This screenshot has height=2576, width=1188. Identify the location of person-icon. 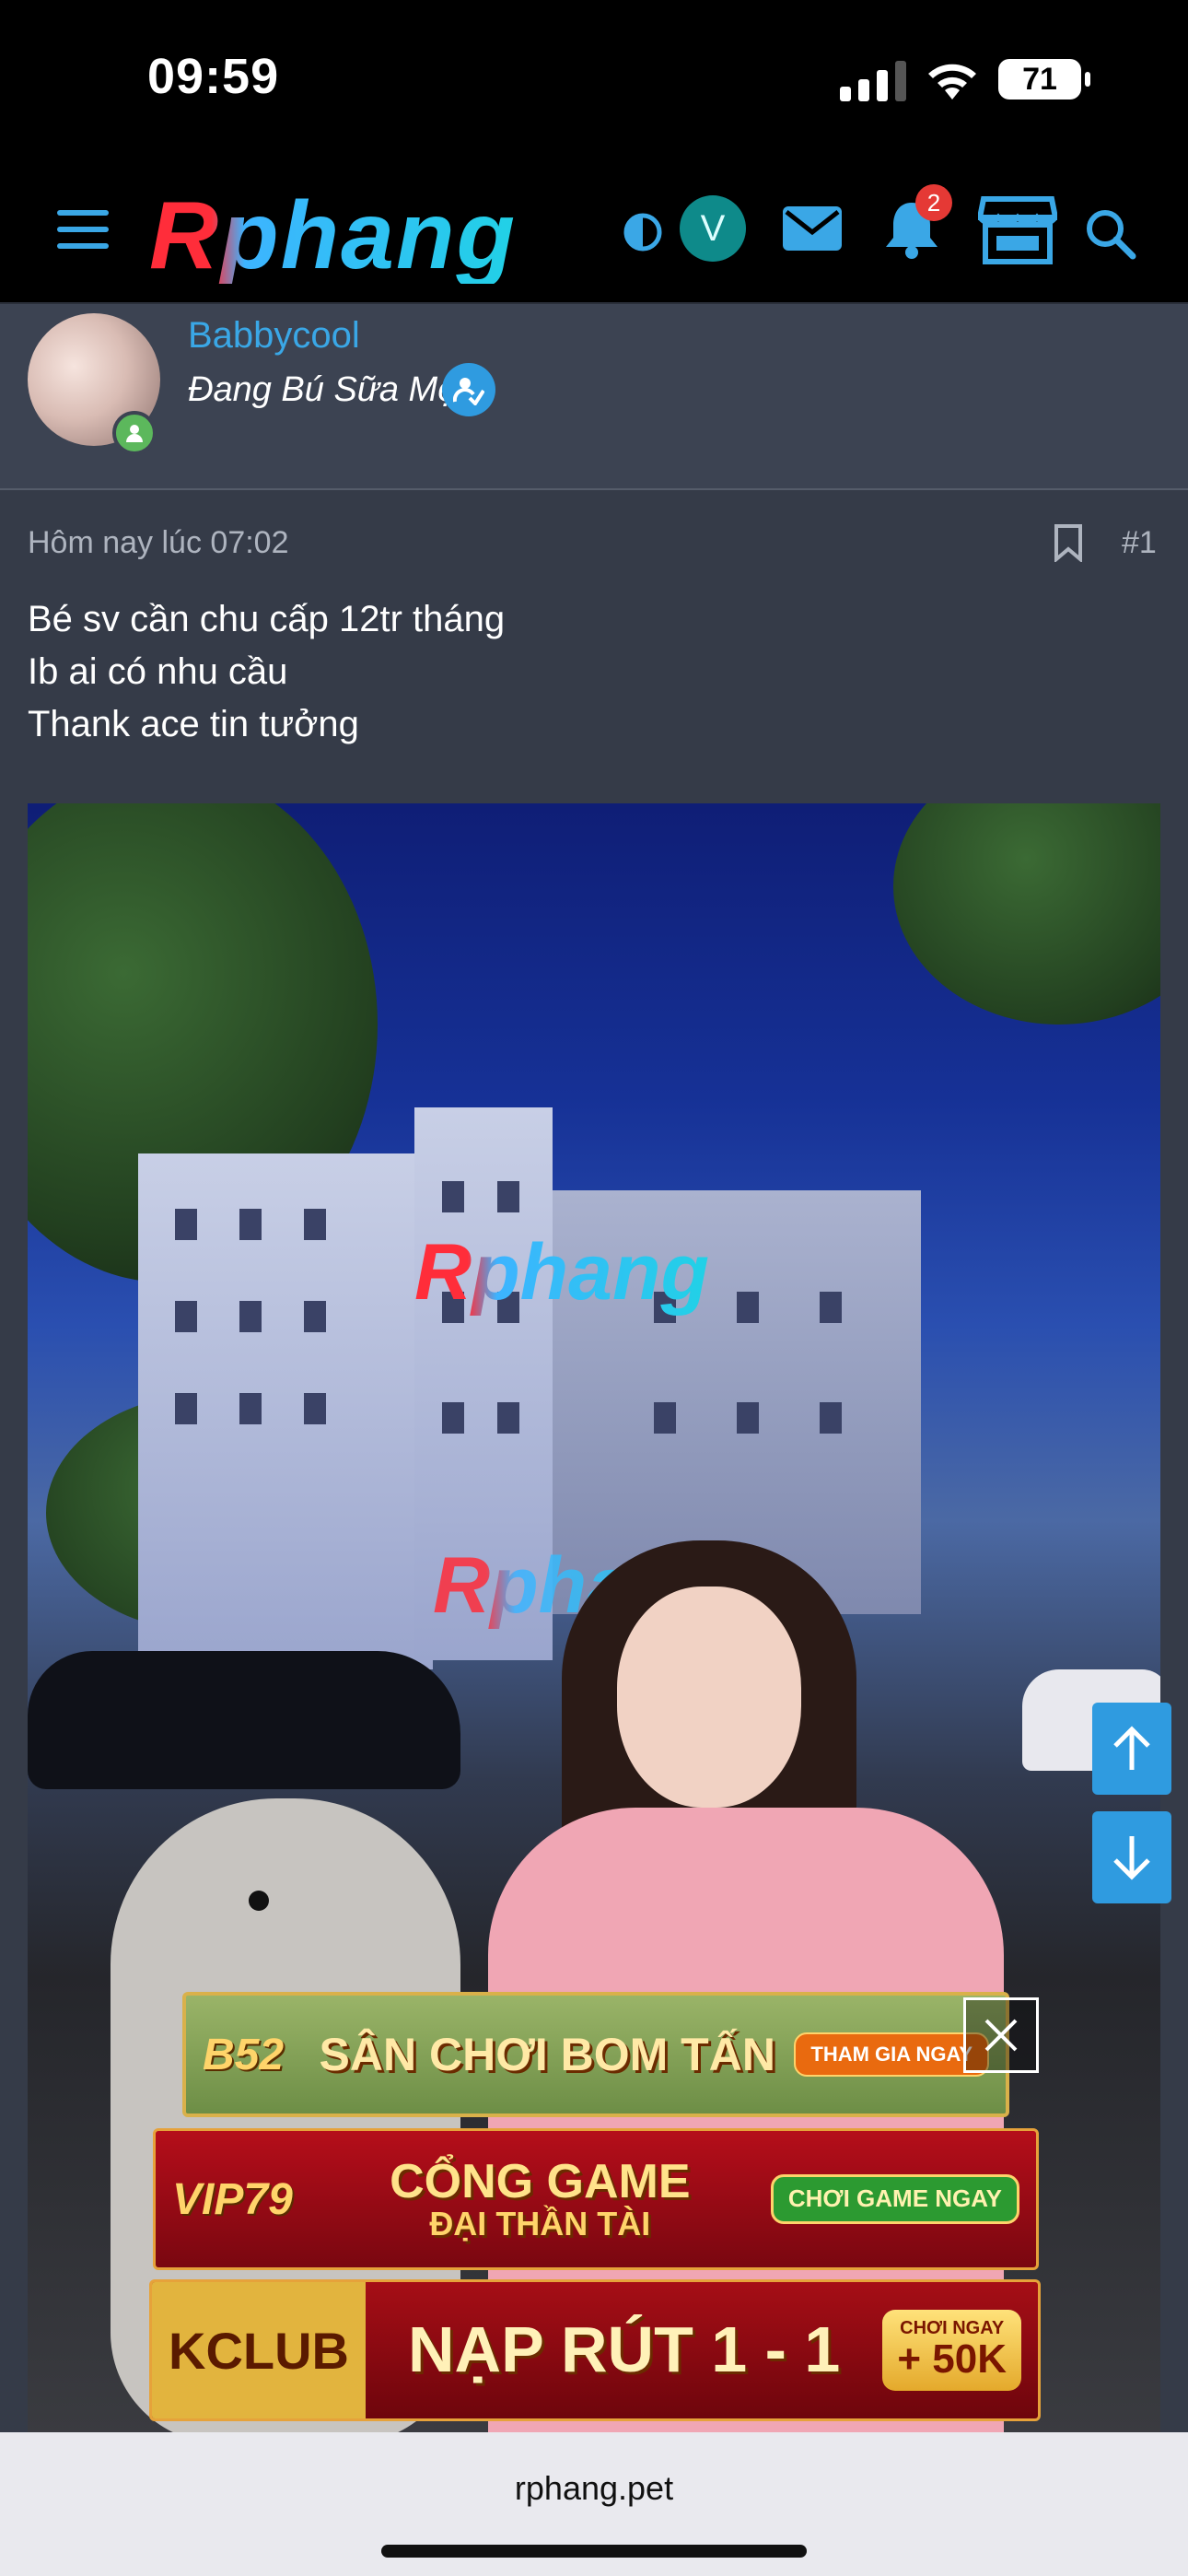
(134, 433).